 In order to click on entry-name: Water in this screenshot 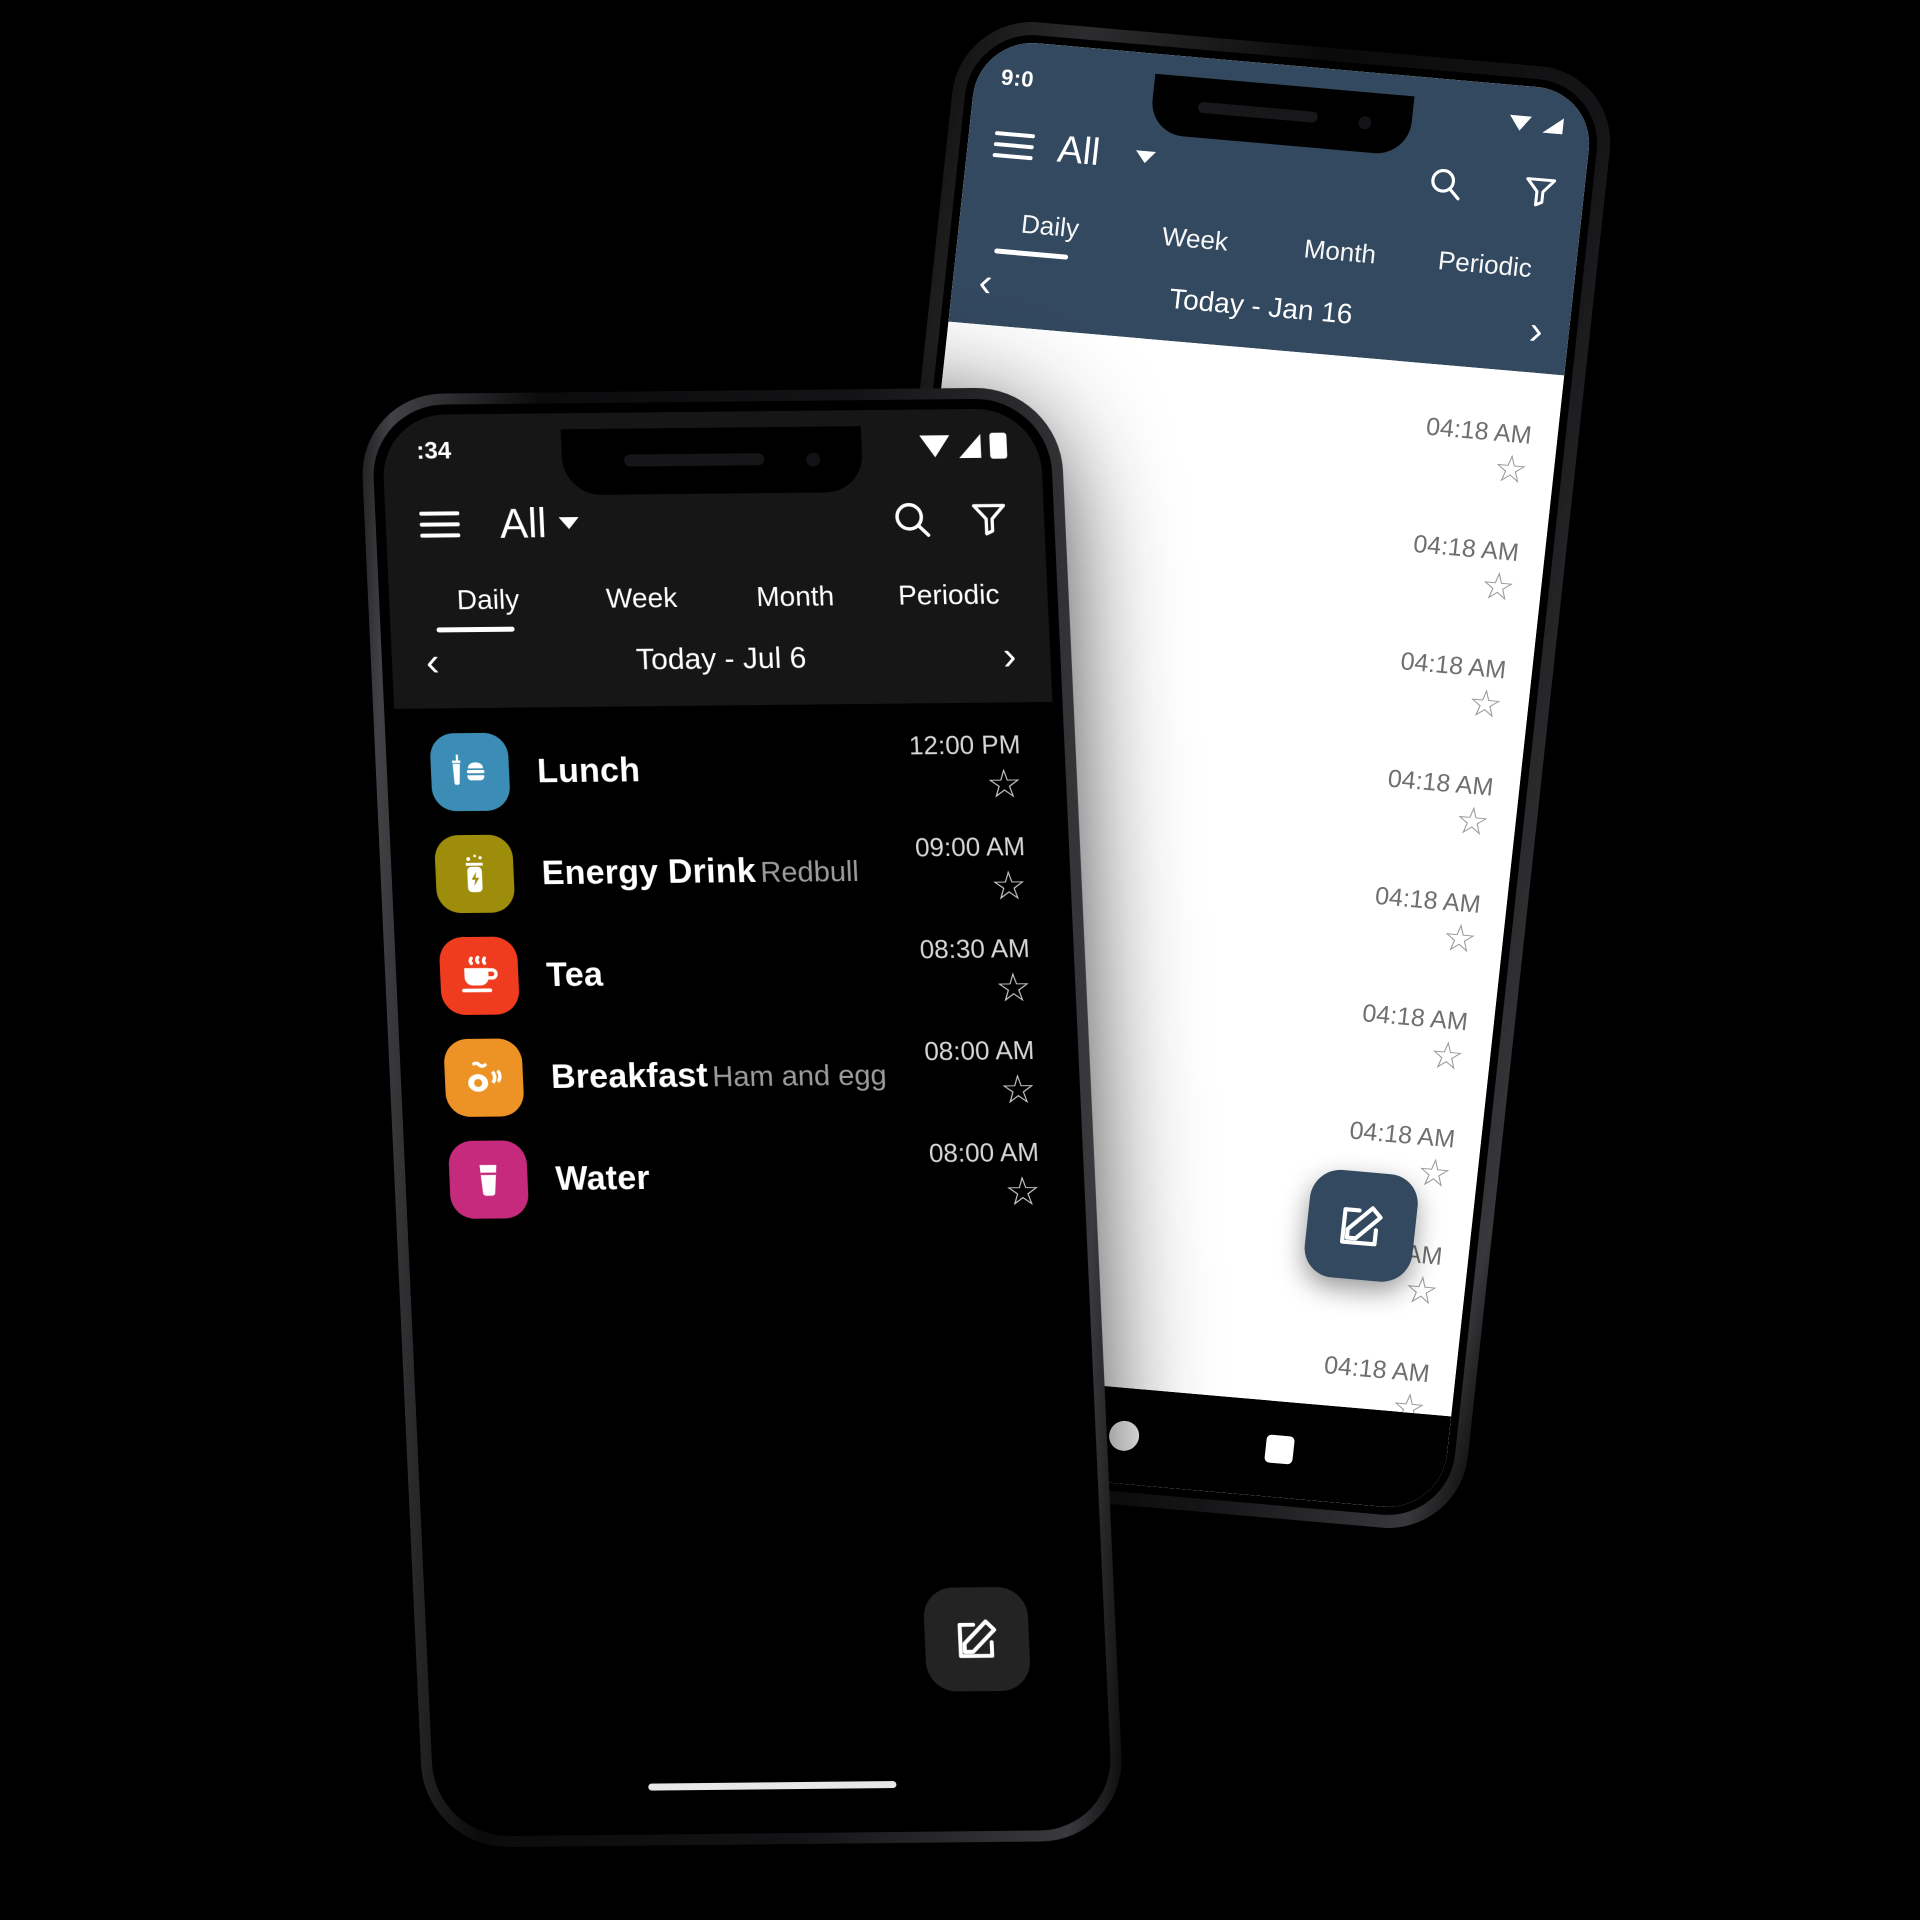, I will do `click(602, 1178)`.